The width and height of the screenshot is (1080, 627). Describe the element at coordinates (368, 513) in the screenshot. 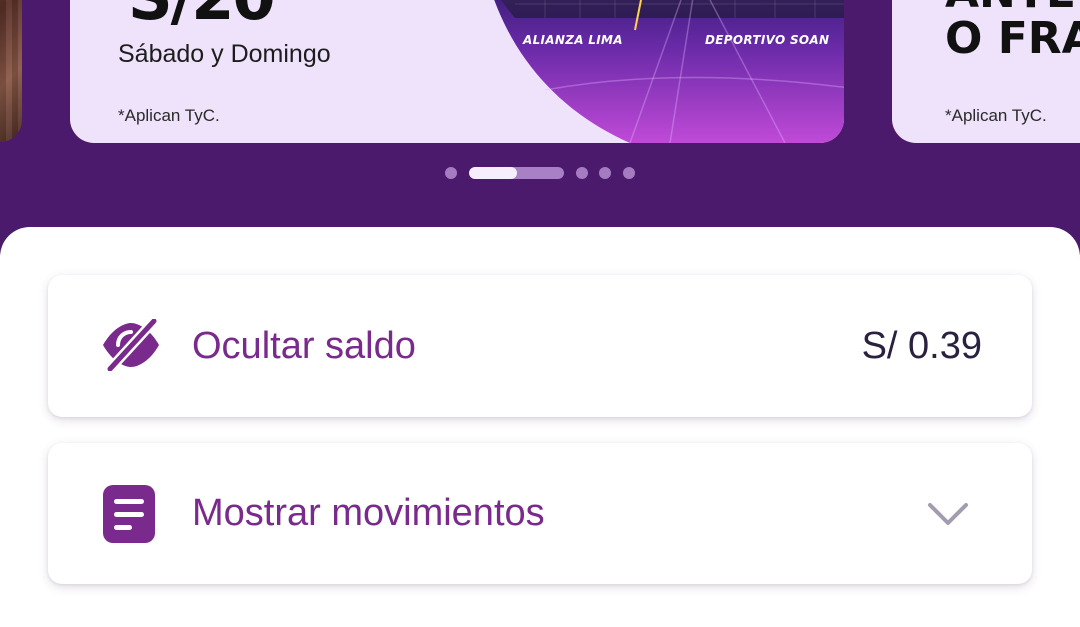

I see `show-movements-label: Mostrar movimientos` at that location.